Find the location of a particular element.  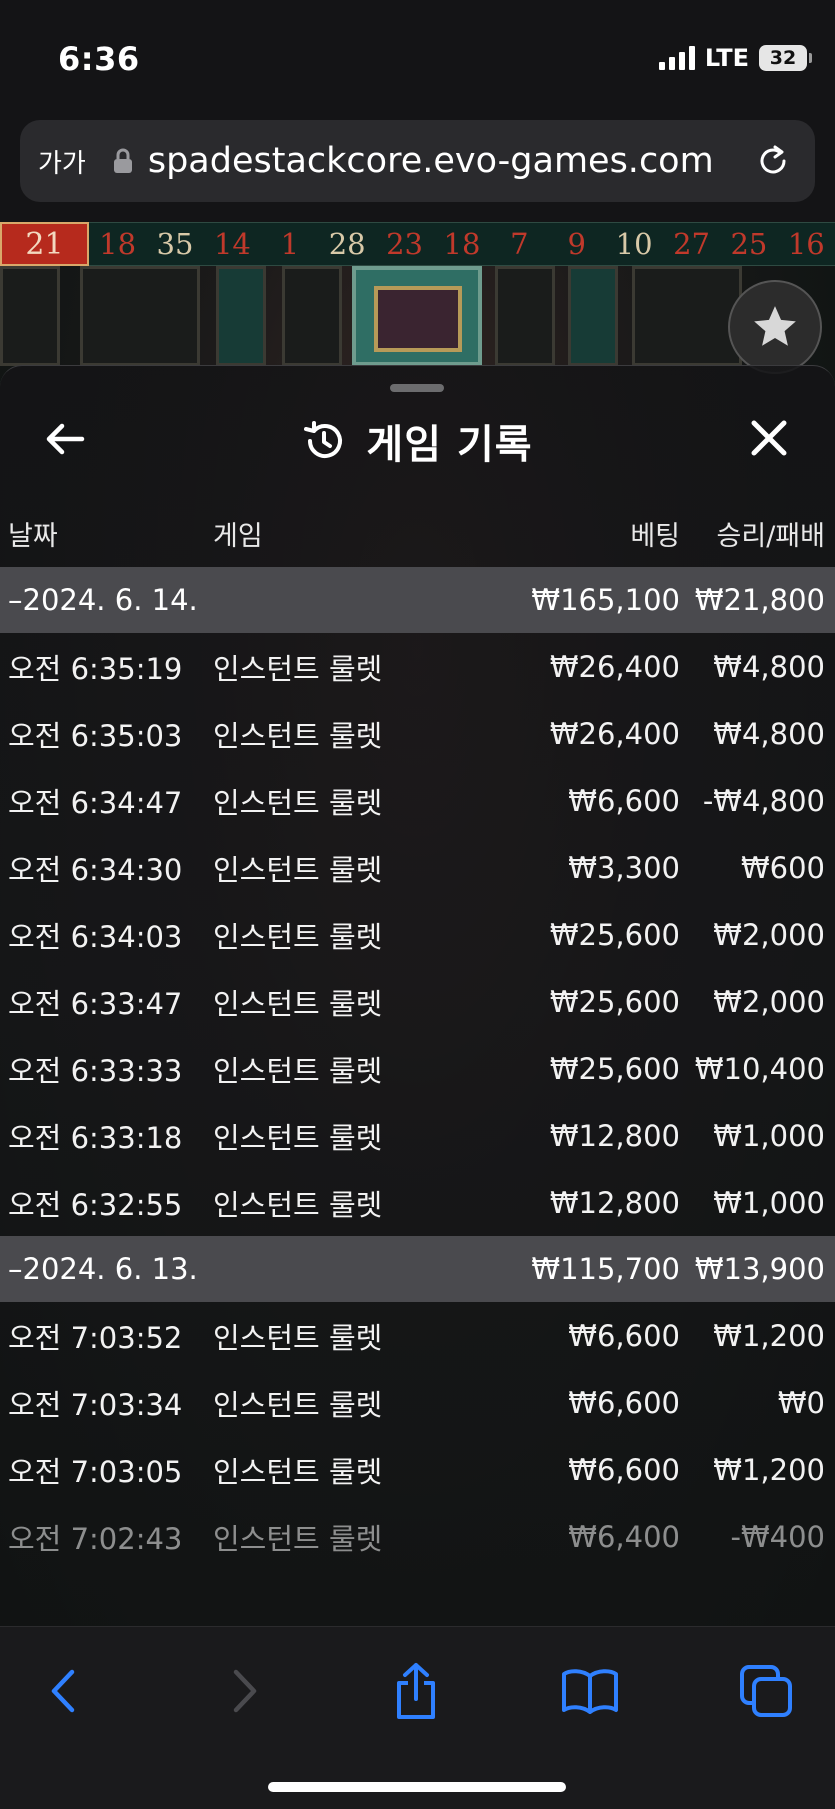

sheet-header: 게임 기록 is located at coordinates (417, 441).